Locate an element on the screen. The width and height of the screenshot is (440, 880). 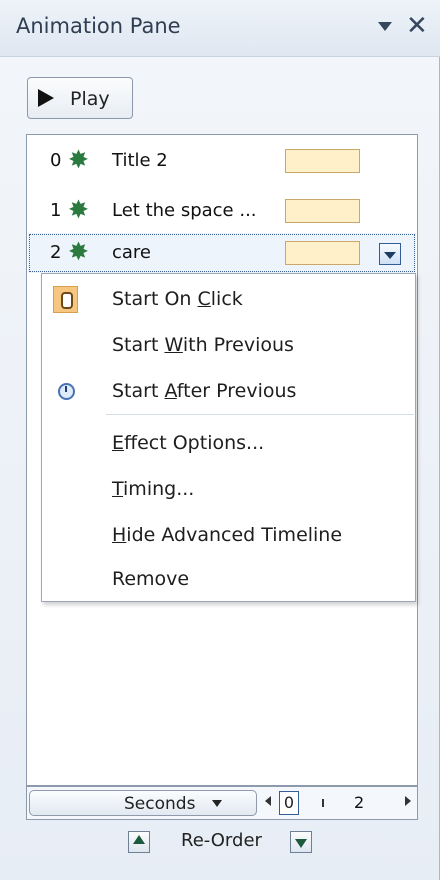
close-icon: ✕ is located at coordinates (417, 26).